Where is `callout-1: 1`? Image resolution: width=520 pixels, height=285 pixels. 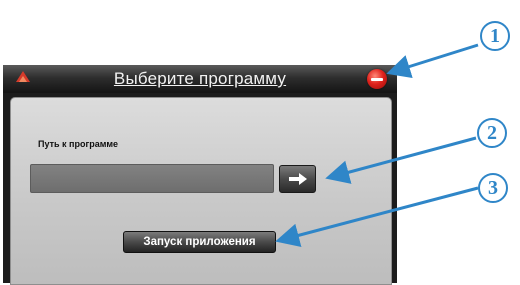
callout-1: 1 is located at coordinates (495, 36).